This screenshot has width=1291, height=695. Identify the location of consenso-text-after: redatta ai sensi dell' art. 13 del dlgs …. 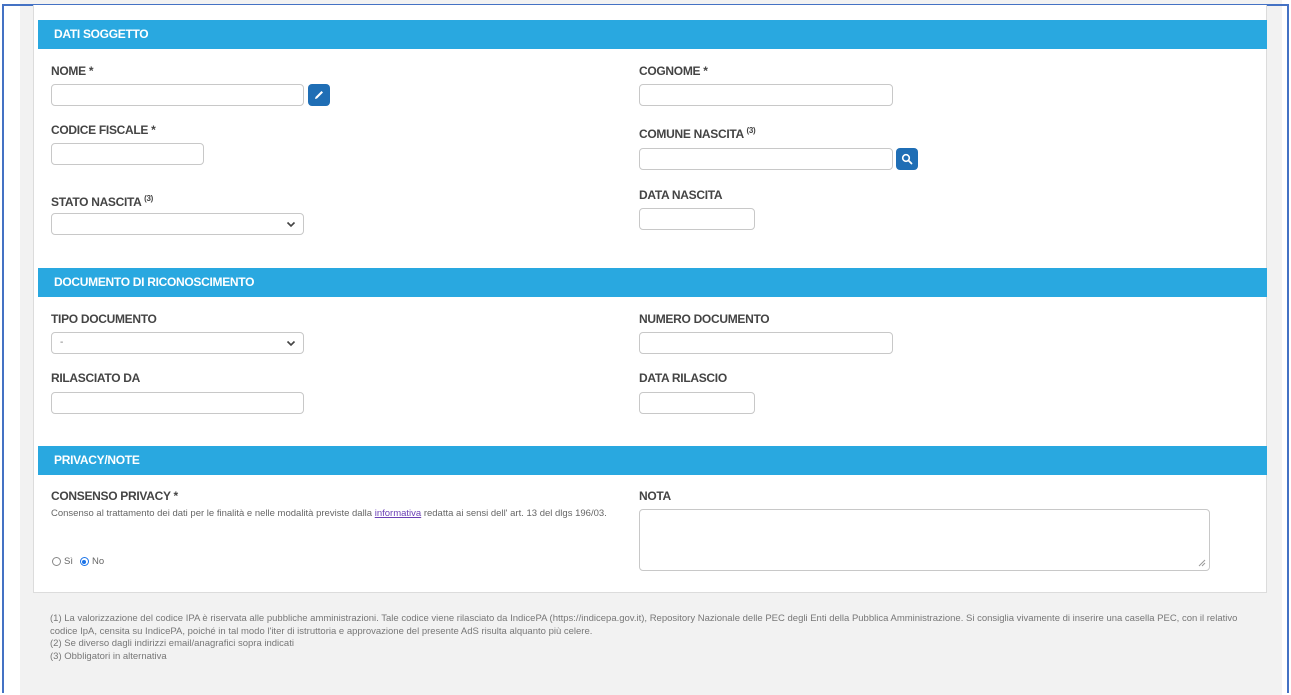
(514, 513).